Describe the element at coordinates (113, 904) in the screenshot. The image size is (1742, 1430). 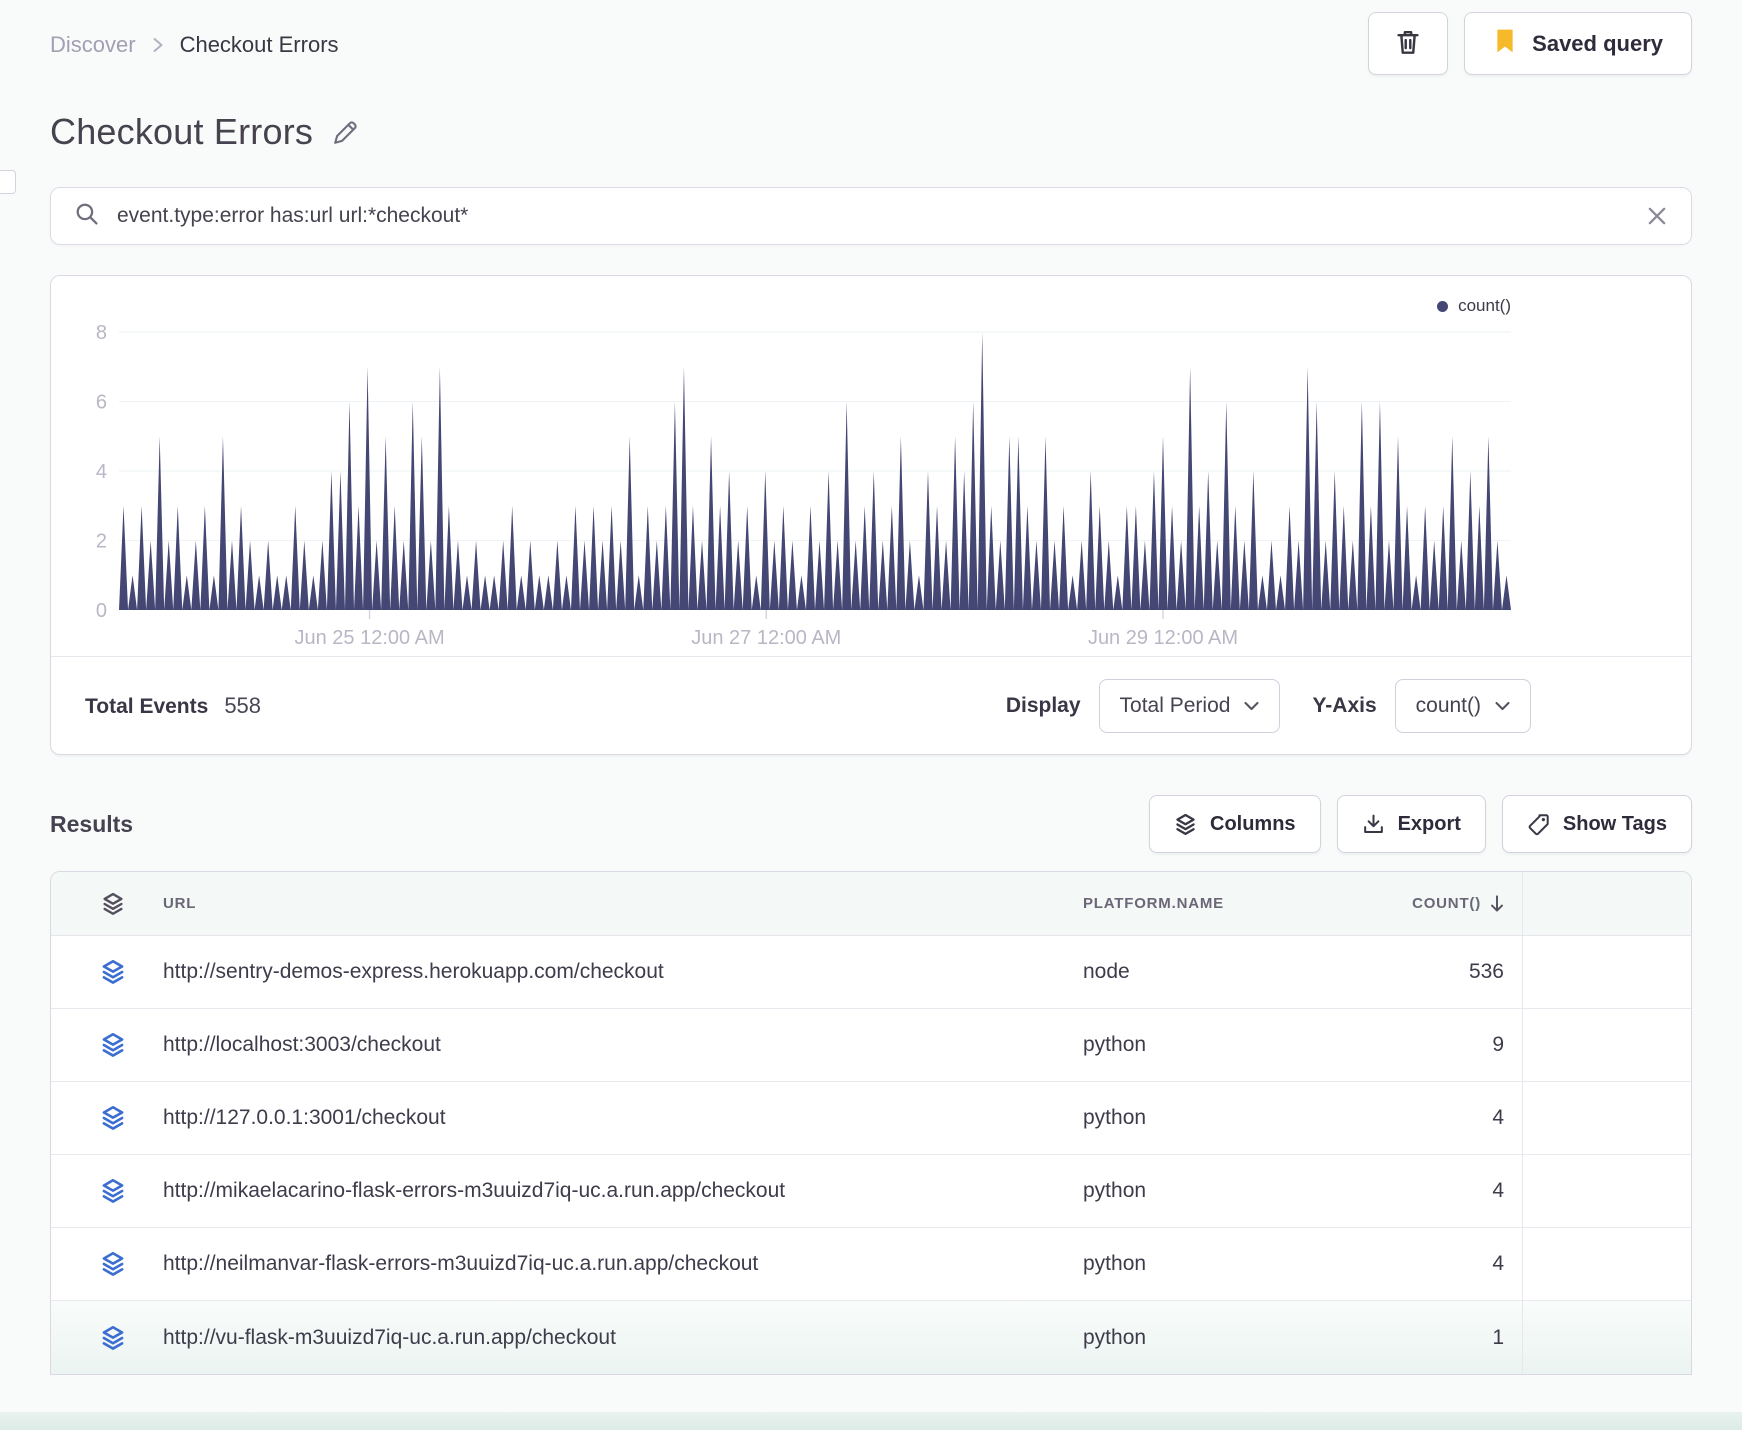
I see `header-stack-icon` at that location.